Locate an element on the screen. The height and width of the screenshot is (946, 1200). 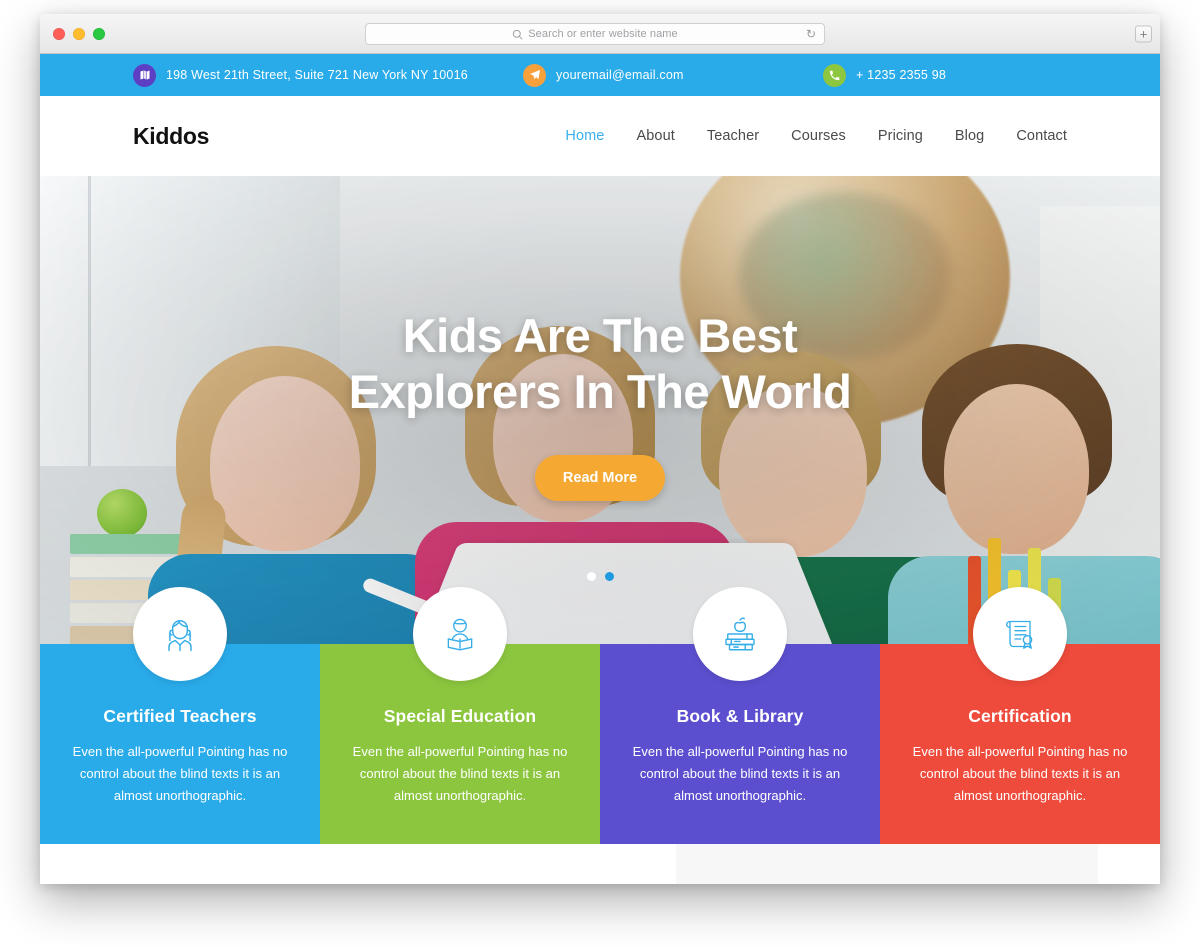
nav-item-about: About is located at coordinates (655, 136).